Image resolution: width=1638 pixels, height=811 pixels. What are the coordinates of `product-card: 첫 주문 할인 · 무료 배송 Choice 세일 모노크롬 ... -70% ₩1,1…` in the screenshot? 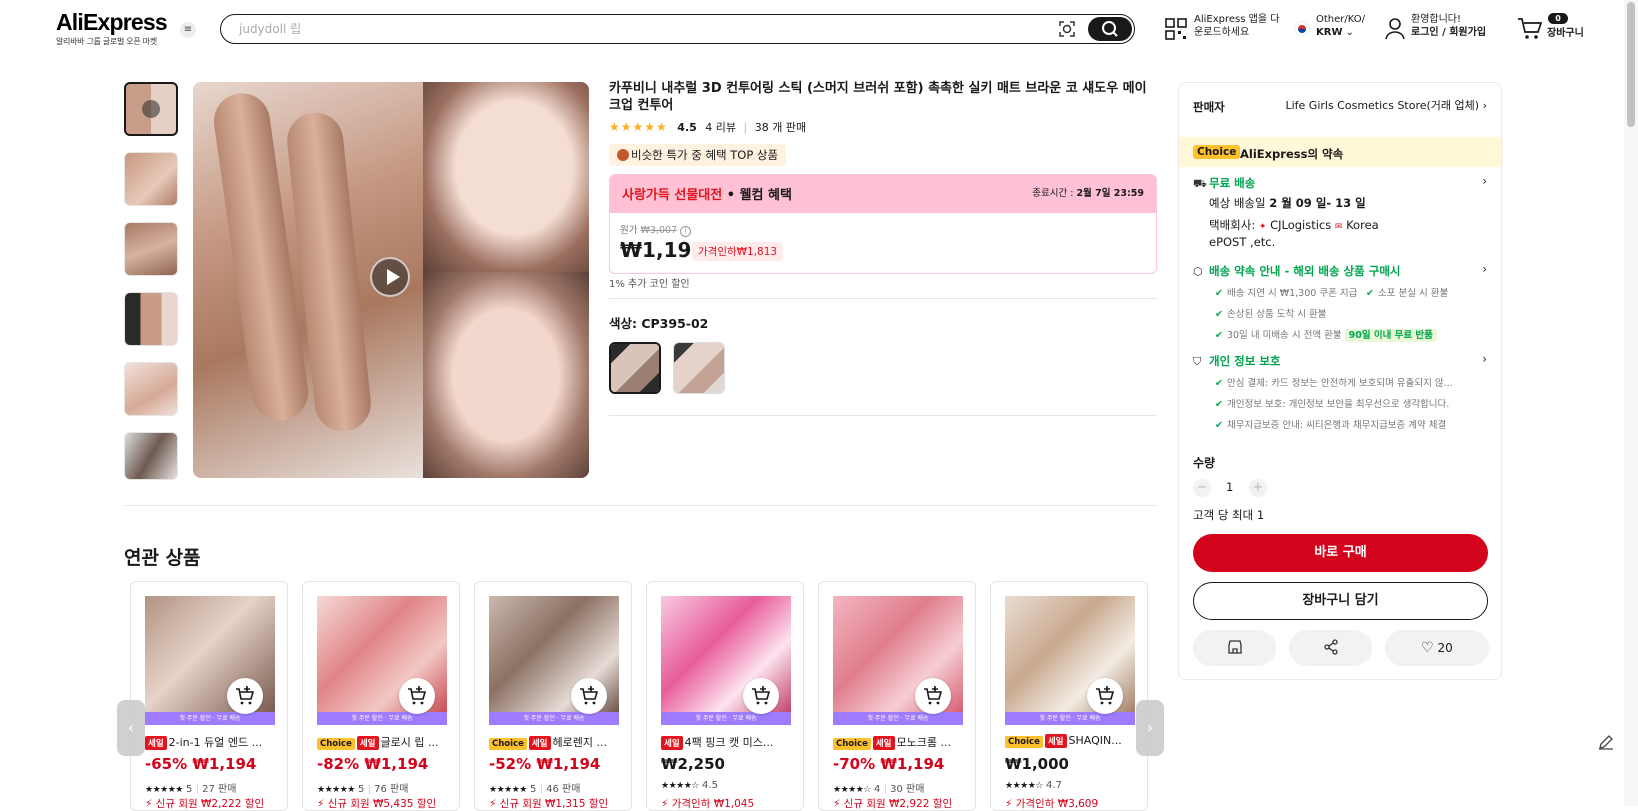 It's located at (897, 696).